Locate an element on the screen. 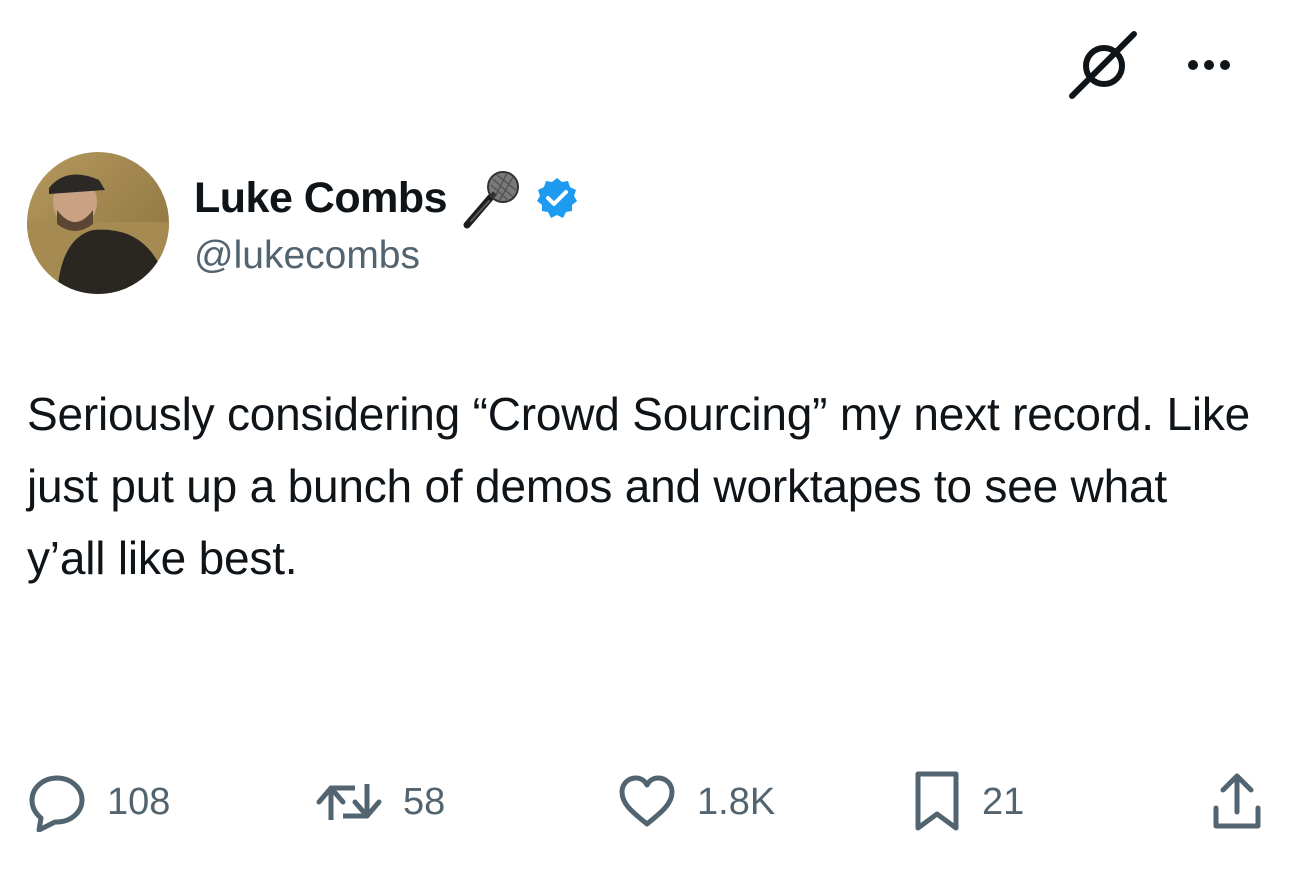  share-icon is located at coordinates (1237, 802).